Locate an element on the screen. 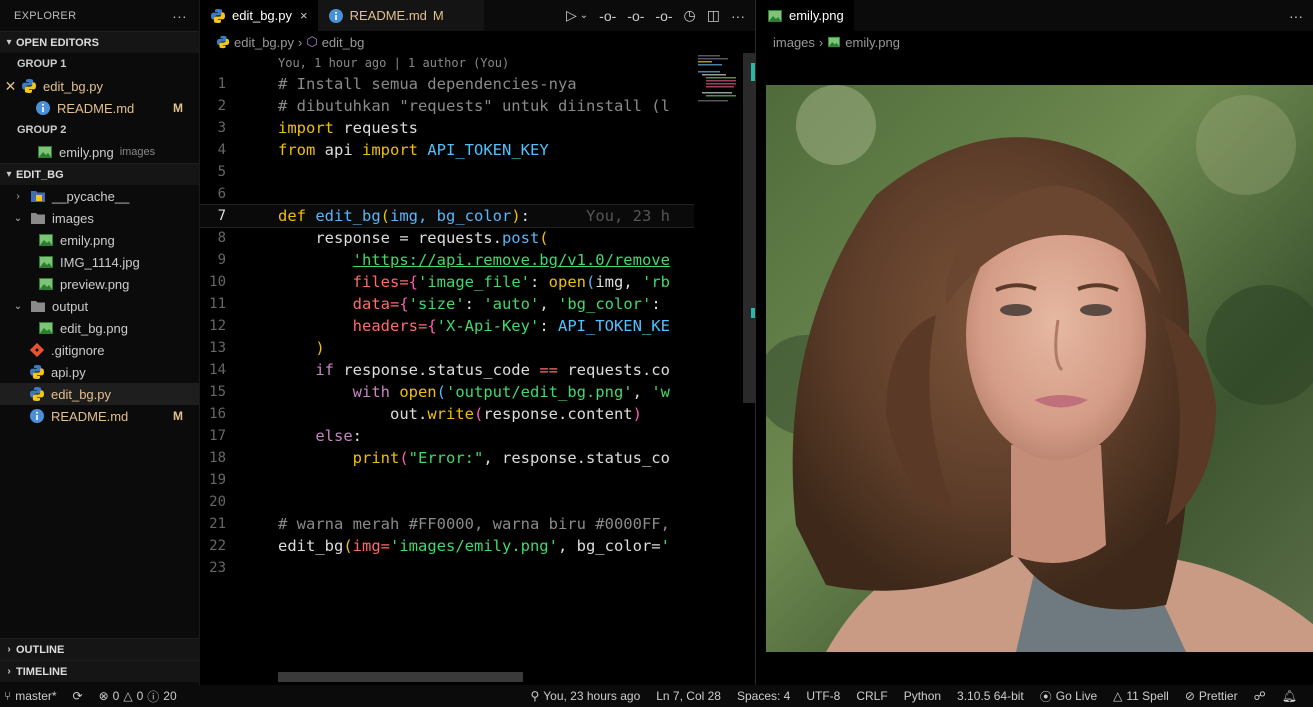 This screenshot has height=707, width=1313. code-token: write is located at coordinates (450, 414).